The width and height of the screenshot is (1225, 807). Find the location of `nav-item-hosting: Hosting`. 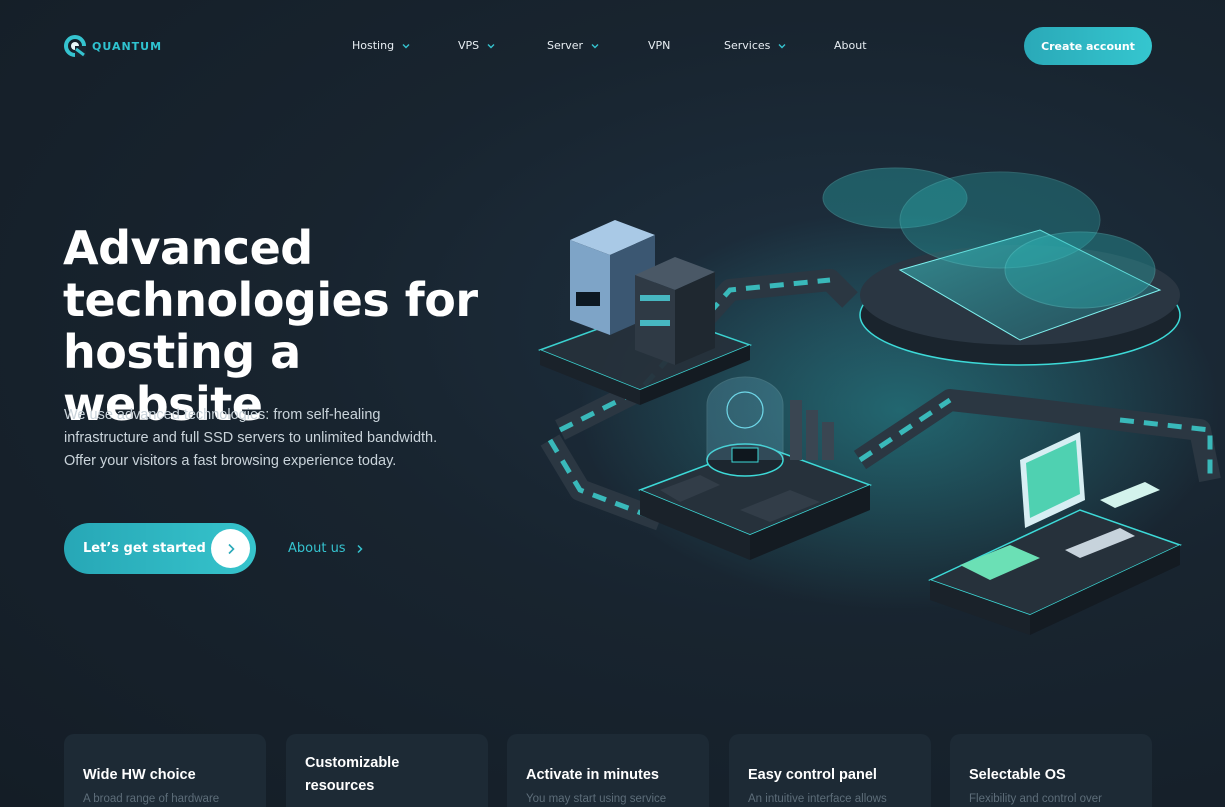

nav-item-hosting: Hosting is located at coordinates (381, 45).